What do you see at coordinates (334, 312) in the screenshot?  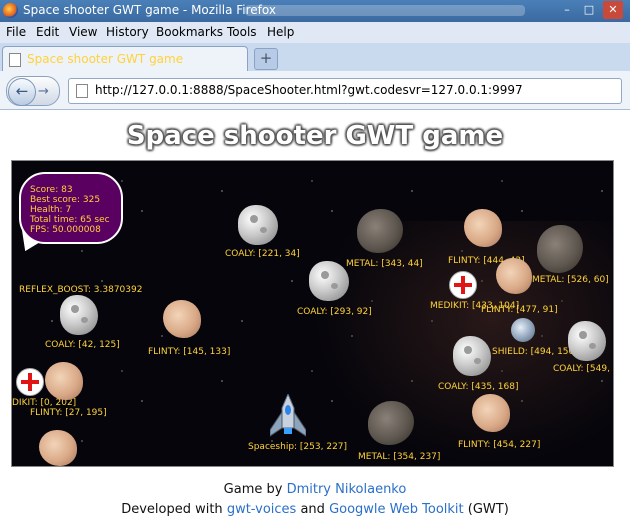 I see `coaly-label: COALY: [293, 92]` at bounding box center [334, 312].